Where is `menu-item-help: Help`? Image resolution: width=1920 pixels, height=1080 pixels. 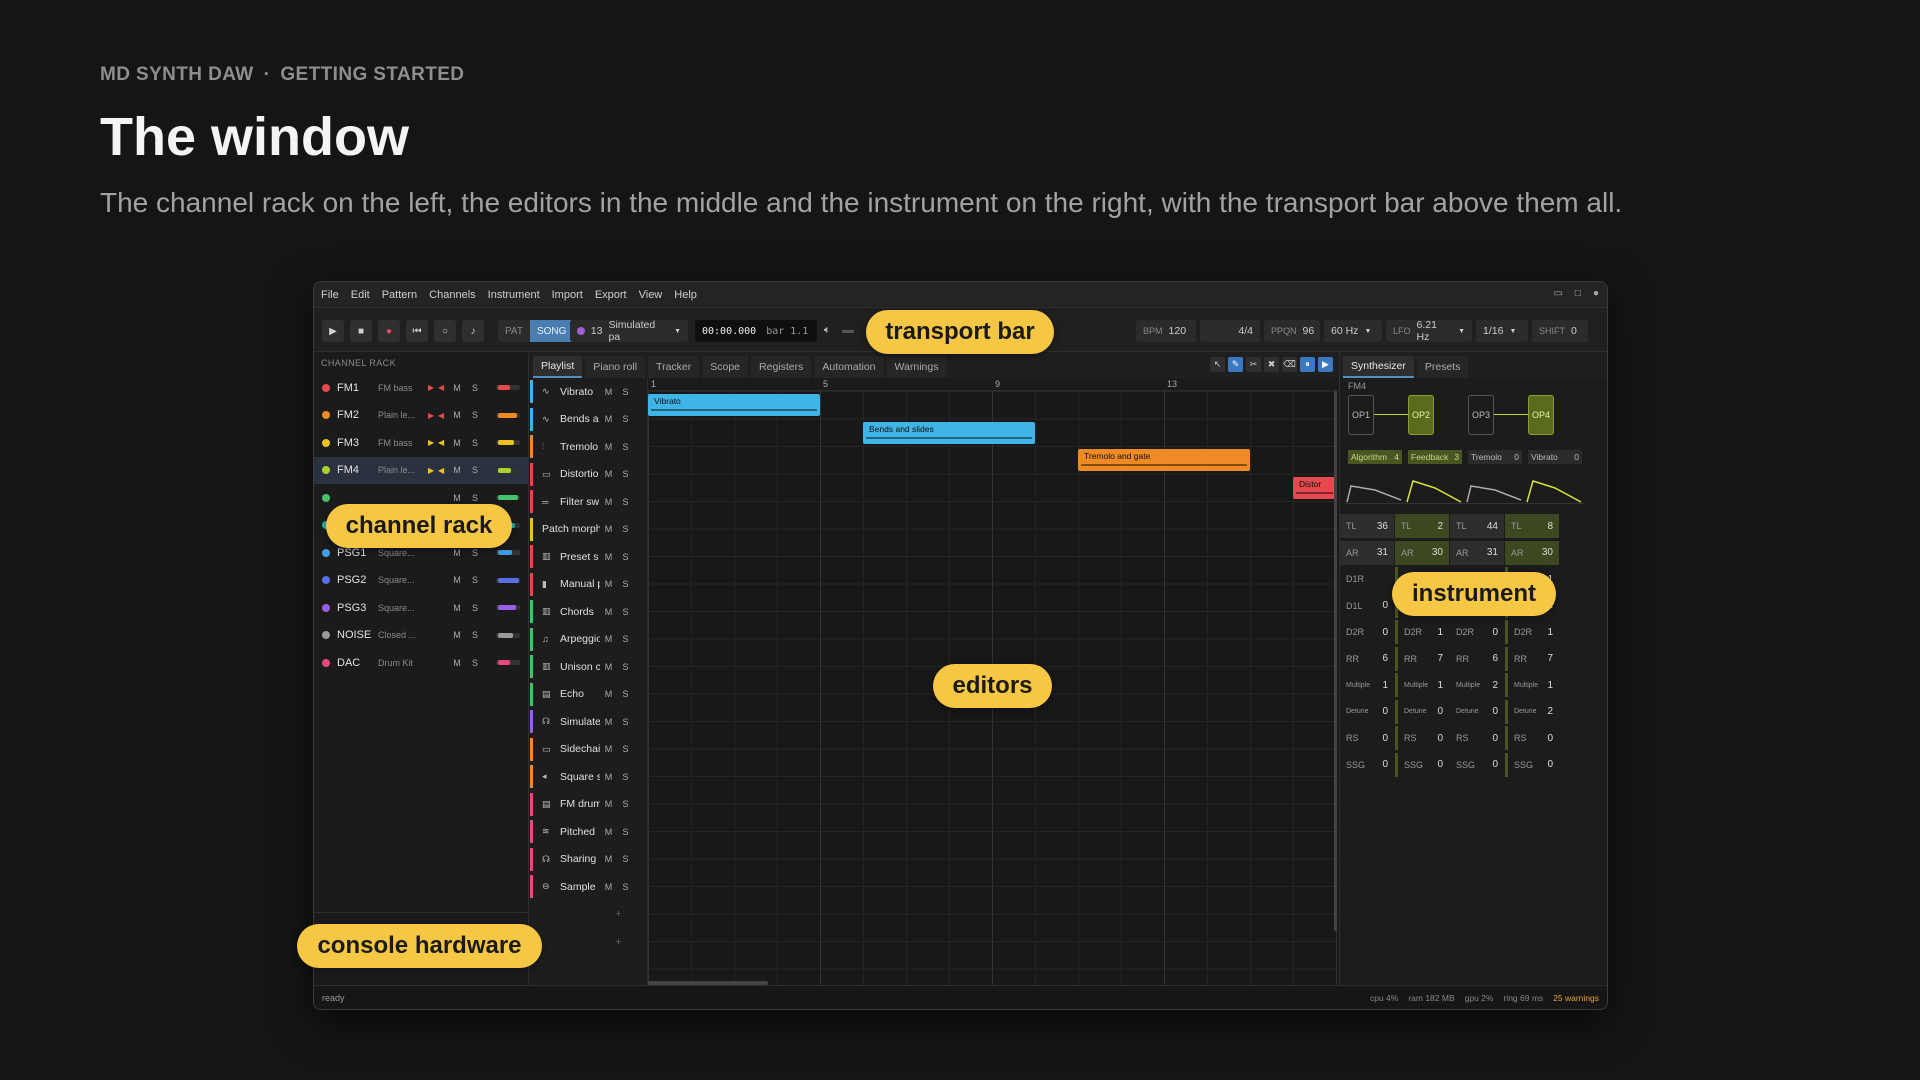 menu-item-help: Help is located at coordinates (685, 295).